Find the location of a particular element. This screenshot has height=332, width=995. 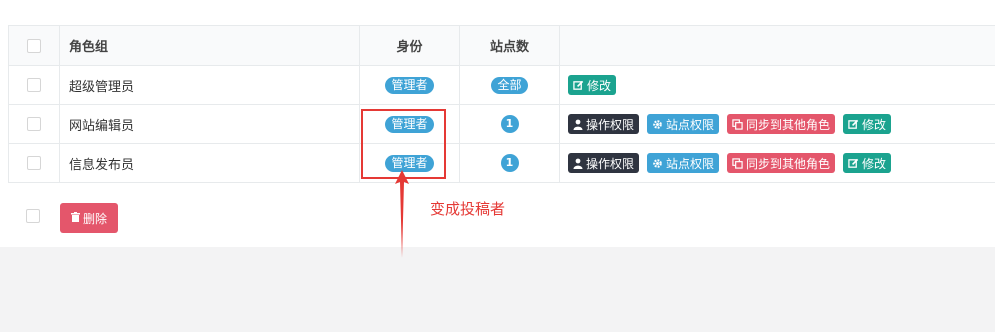

header-actions is located at coordinates (777, 45).